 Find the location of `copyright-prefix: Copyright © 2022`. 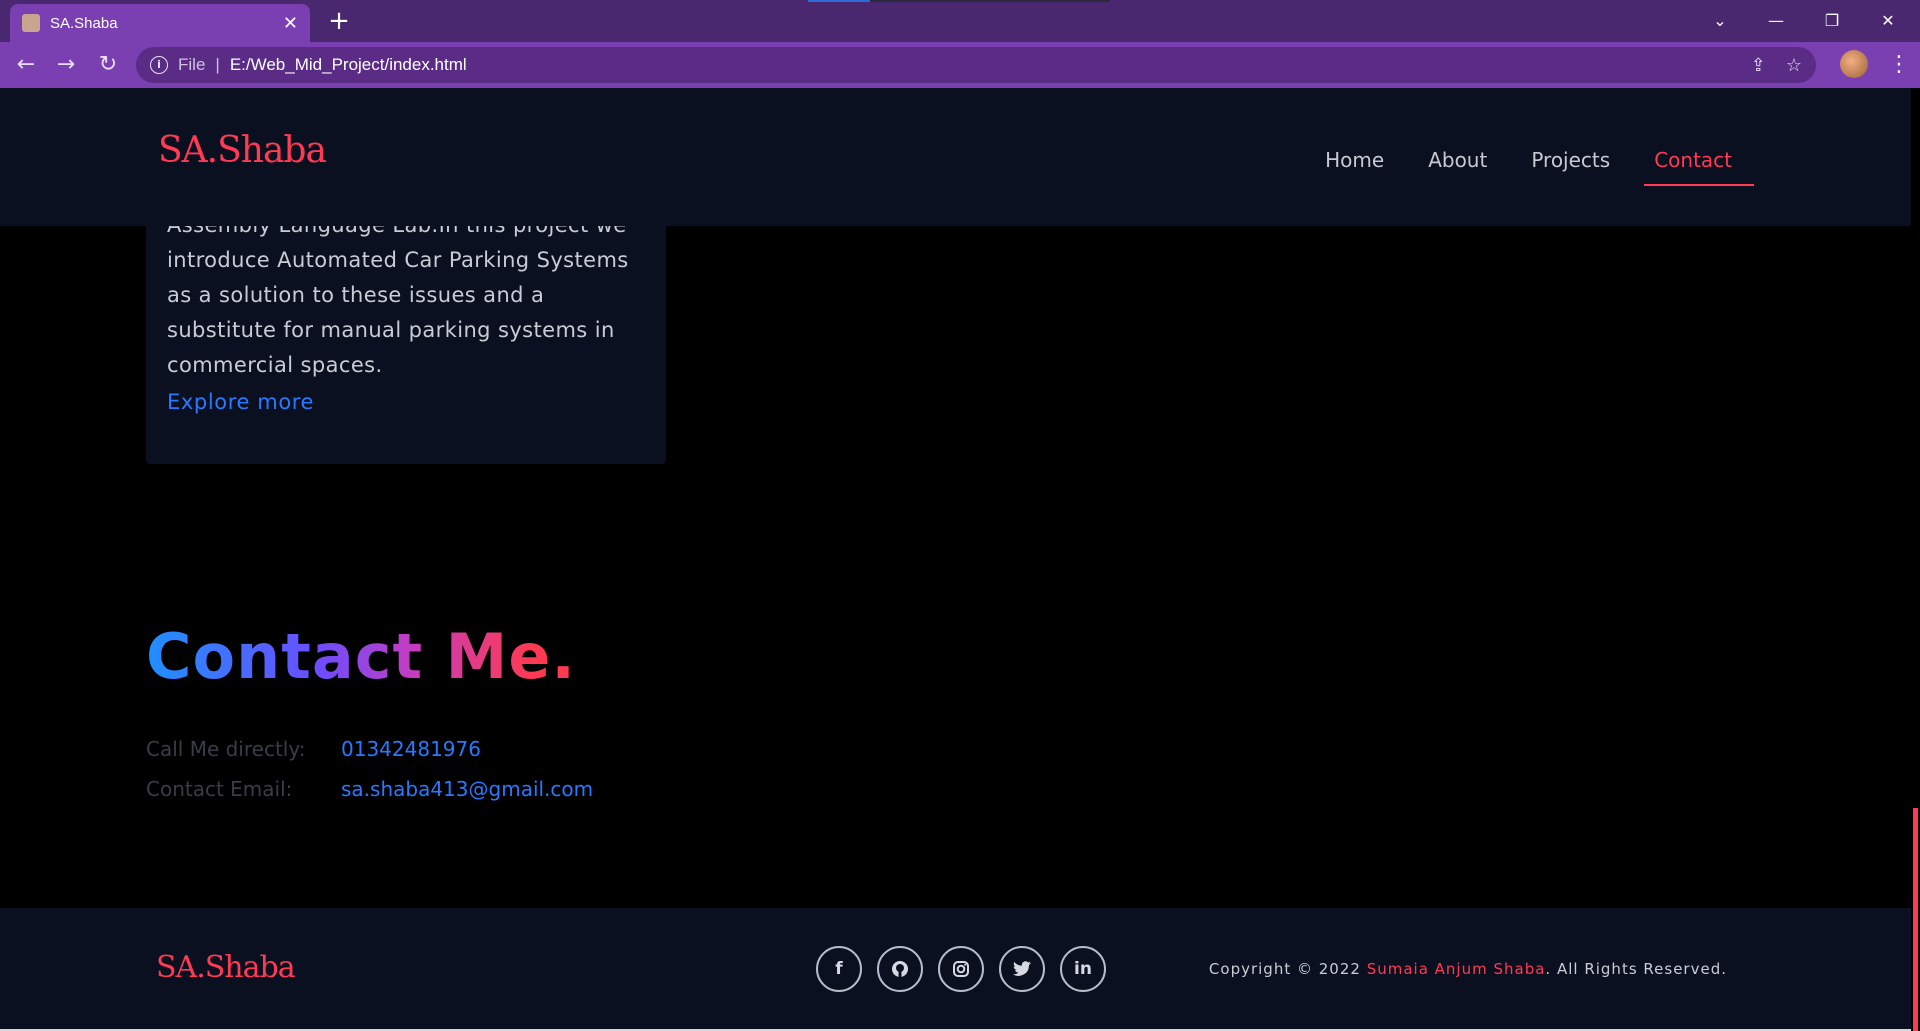

copyright-prefix: Copyright © 2022 is located at coordinates (1287, 969).